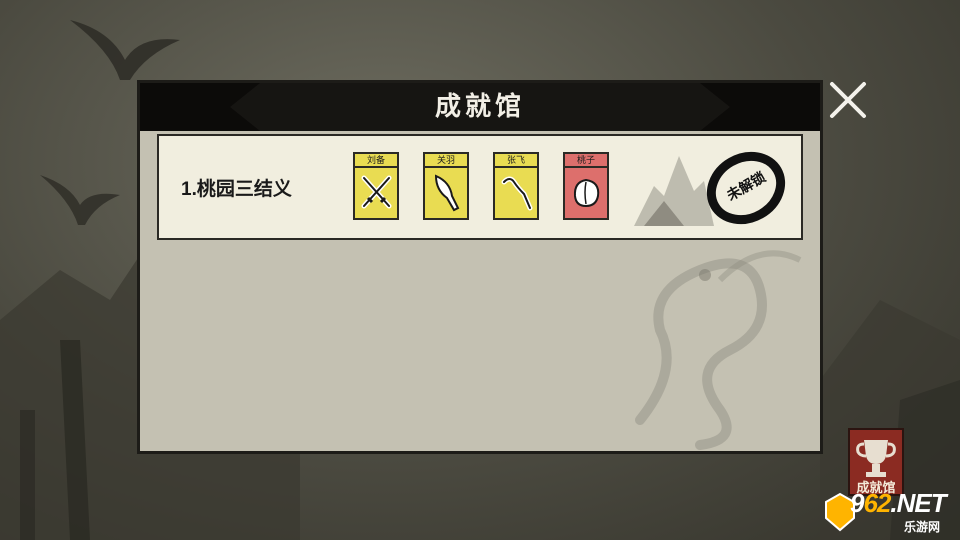 The width and height of the screenshot is (960, 540). Describe the element at coordinates (922, 527) in the screenshot. I see `watermark-subtext: 乐游网` at that location.